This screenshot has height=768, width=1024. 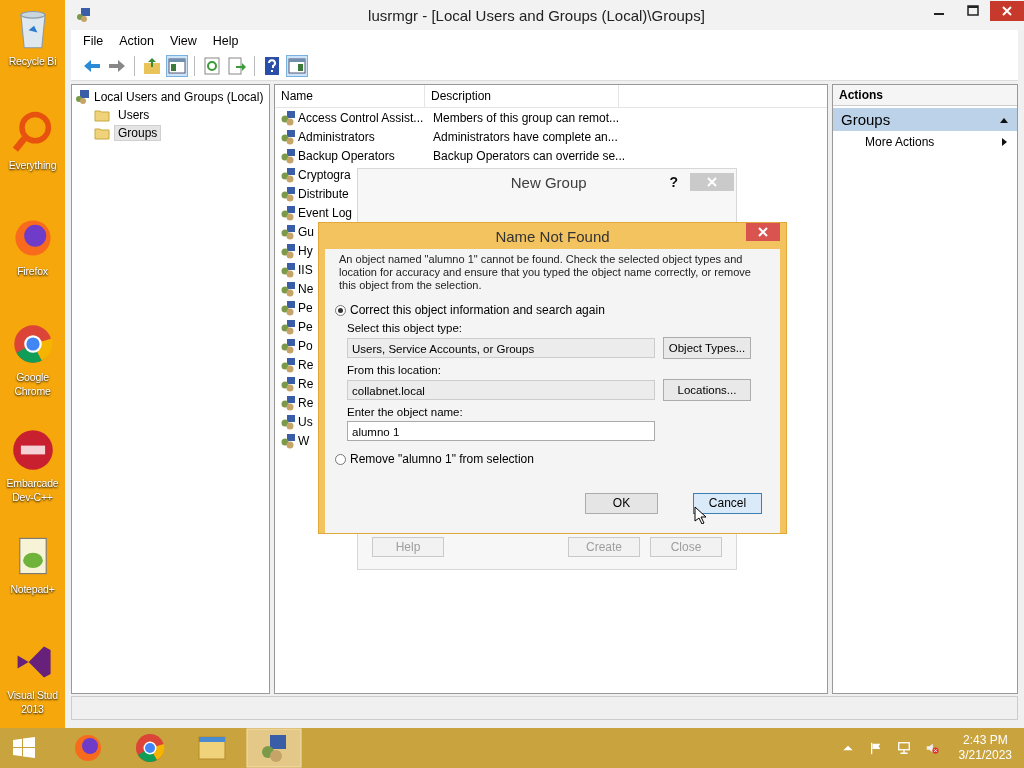 What do you see at coordinates (93, 41) in the screenshot?
I see `menu-item: File` at bounding box center [93, 41].